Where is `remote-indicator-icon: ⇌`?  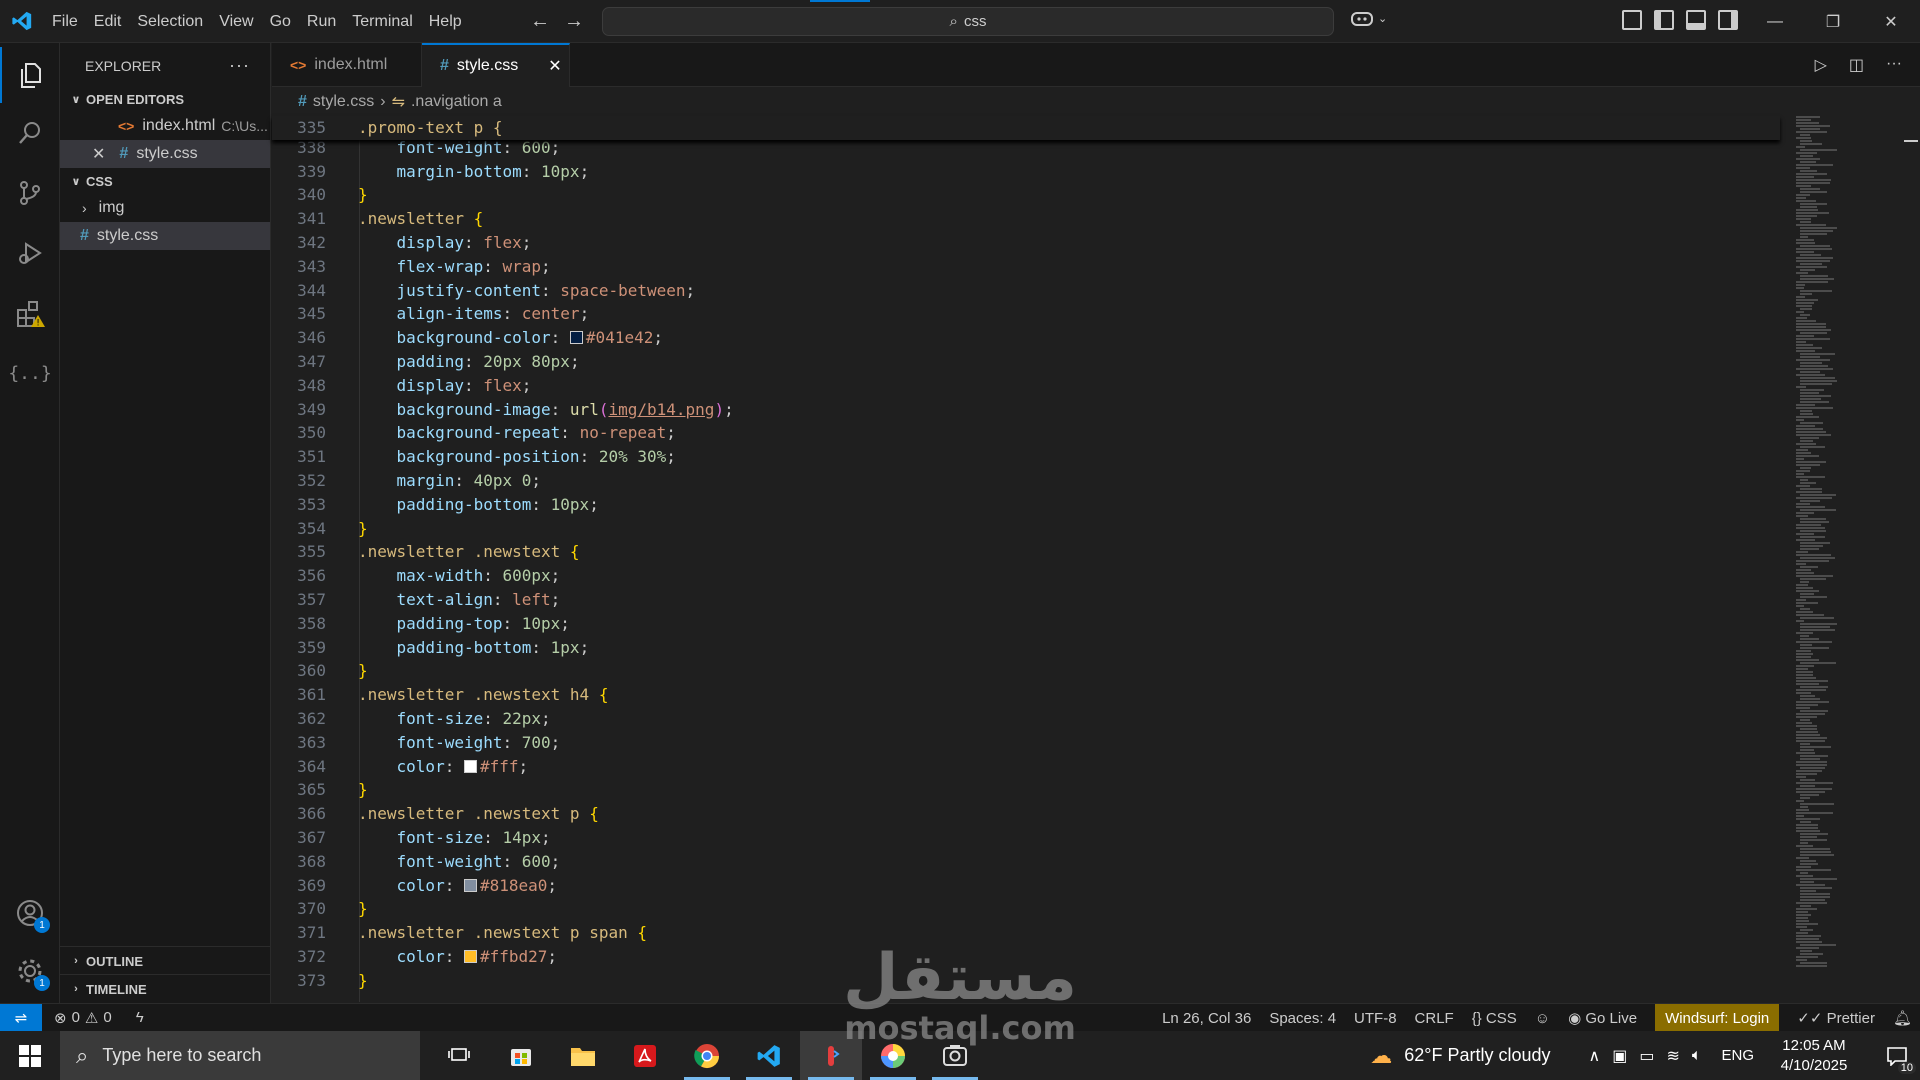
remote-indicator-icon: ⇌ is located at coordinates (21, 1017).